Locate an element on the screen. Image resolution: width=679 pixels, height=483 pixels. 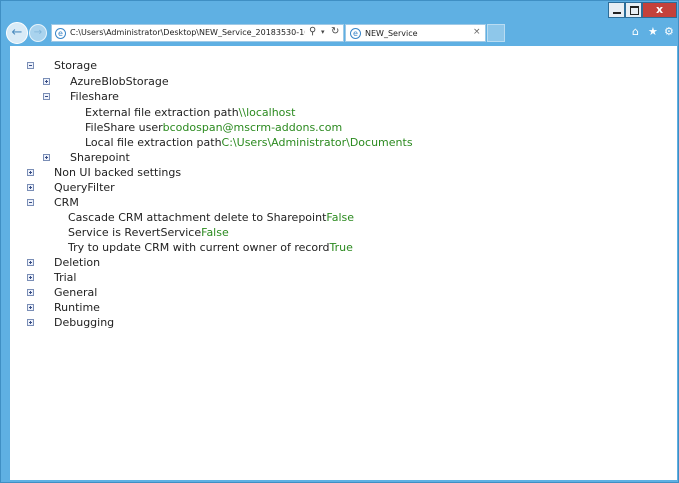
setting-revert-service: Service is RevertServiceFalse is located at coordinates (148, 232).